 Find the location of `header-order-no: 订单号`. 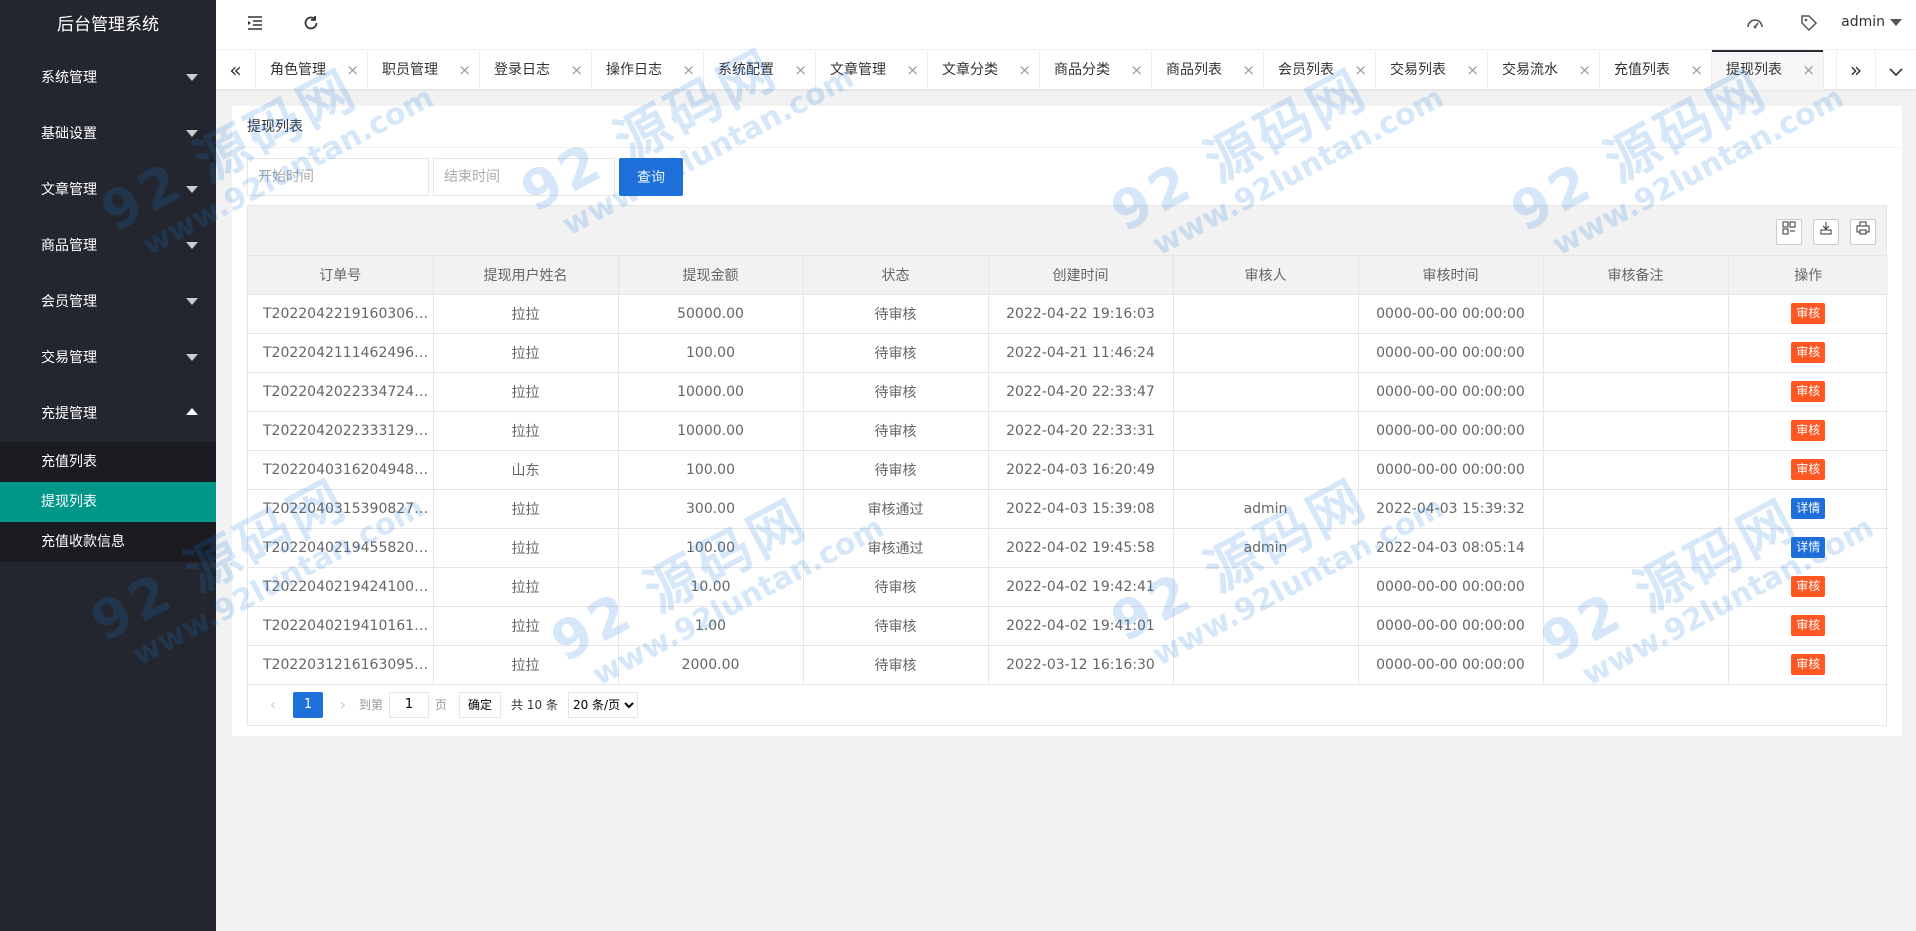

header-order-no: 订单号 is located at coordinates (341, 275).